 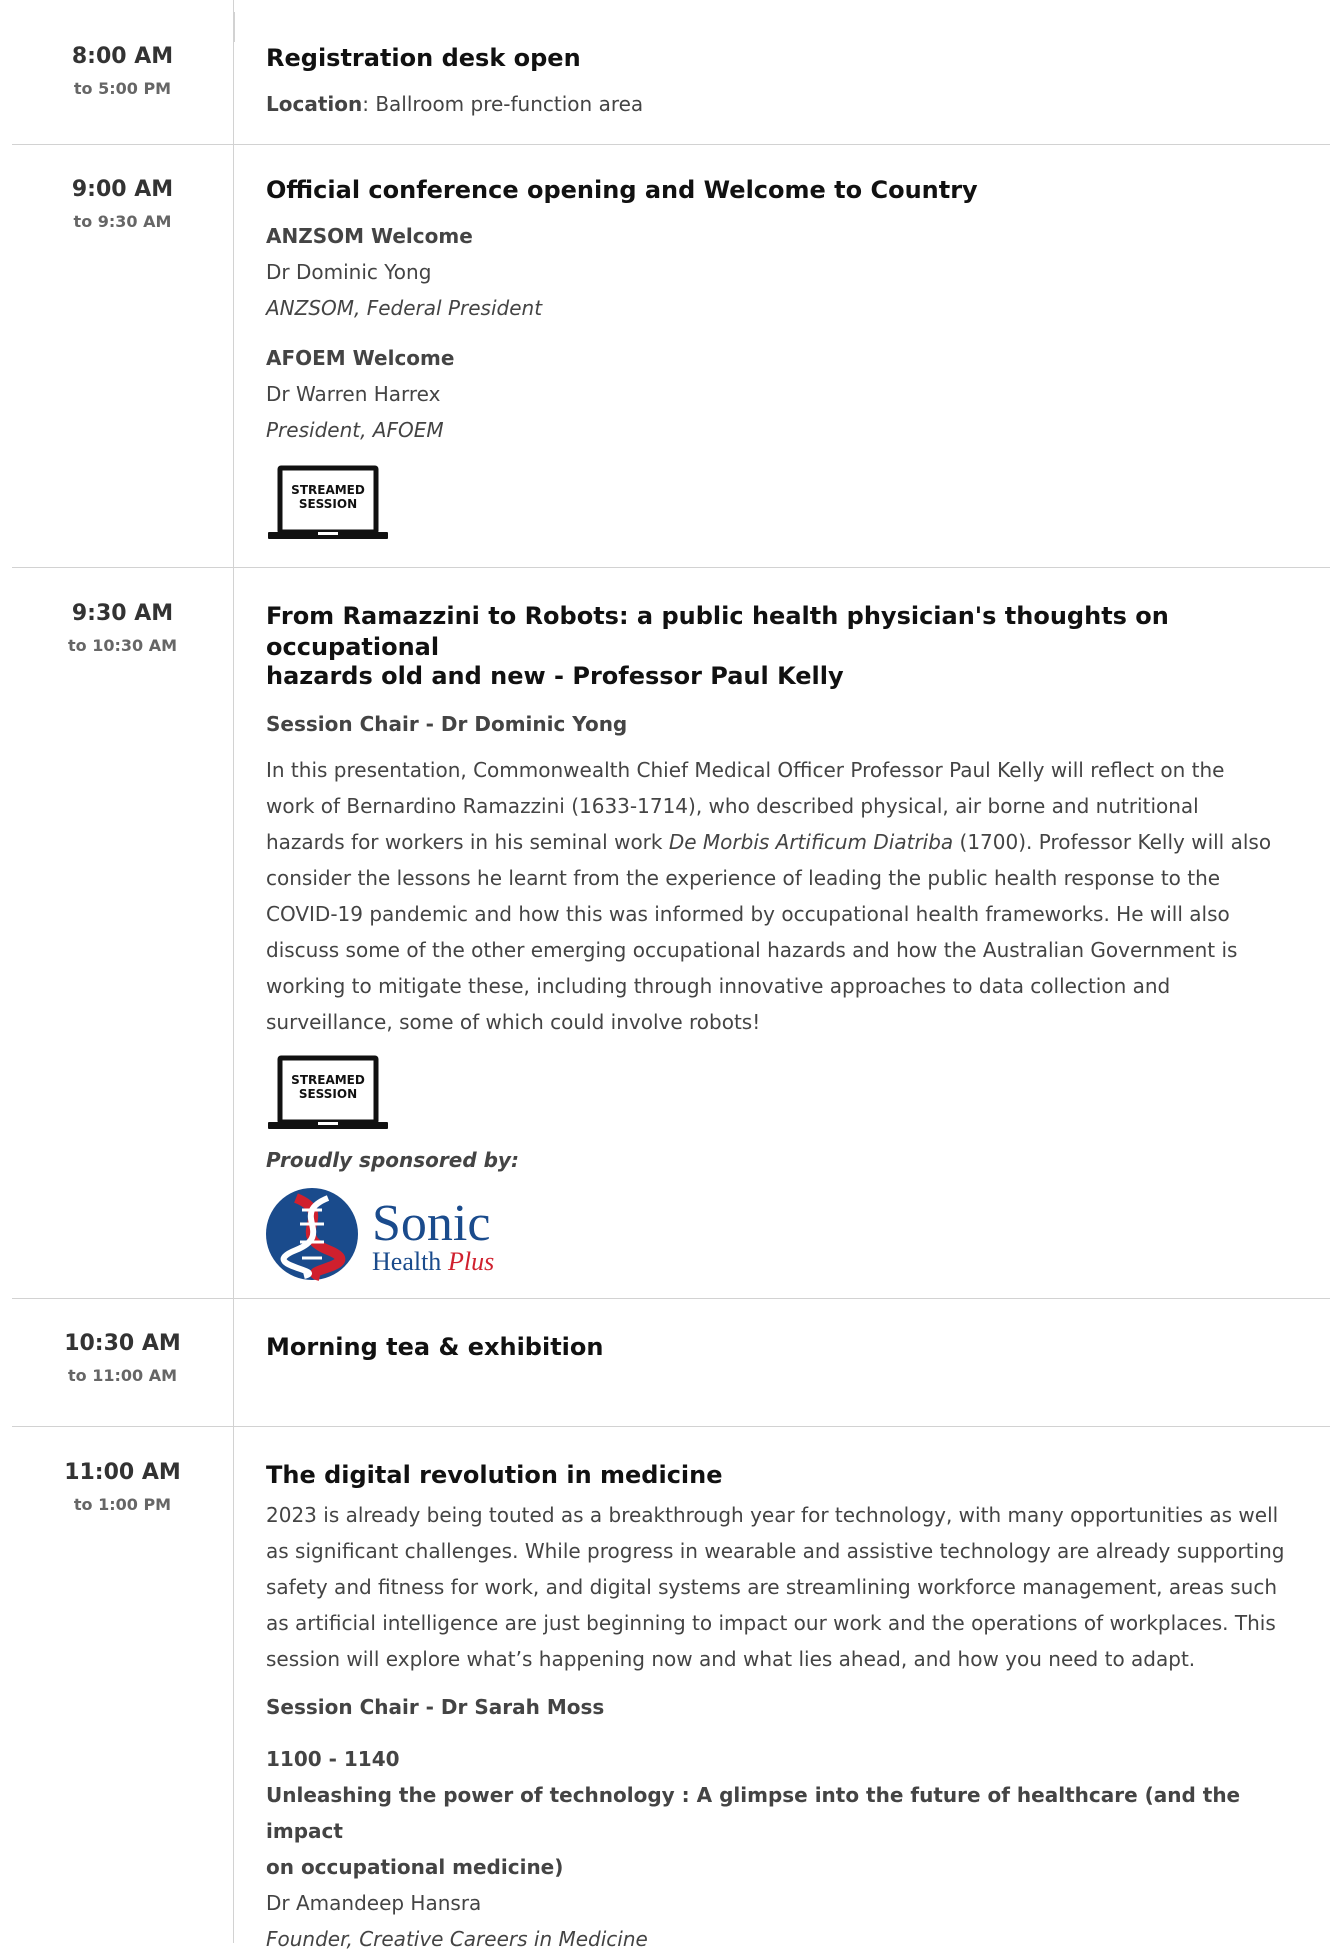 I want to click on time-column: 8:00 AM to 5:00 PM, so click(x=123, y=72).